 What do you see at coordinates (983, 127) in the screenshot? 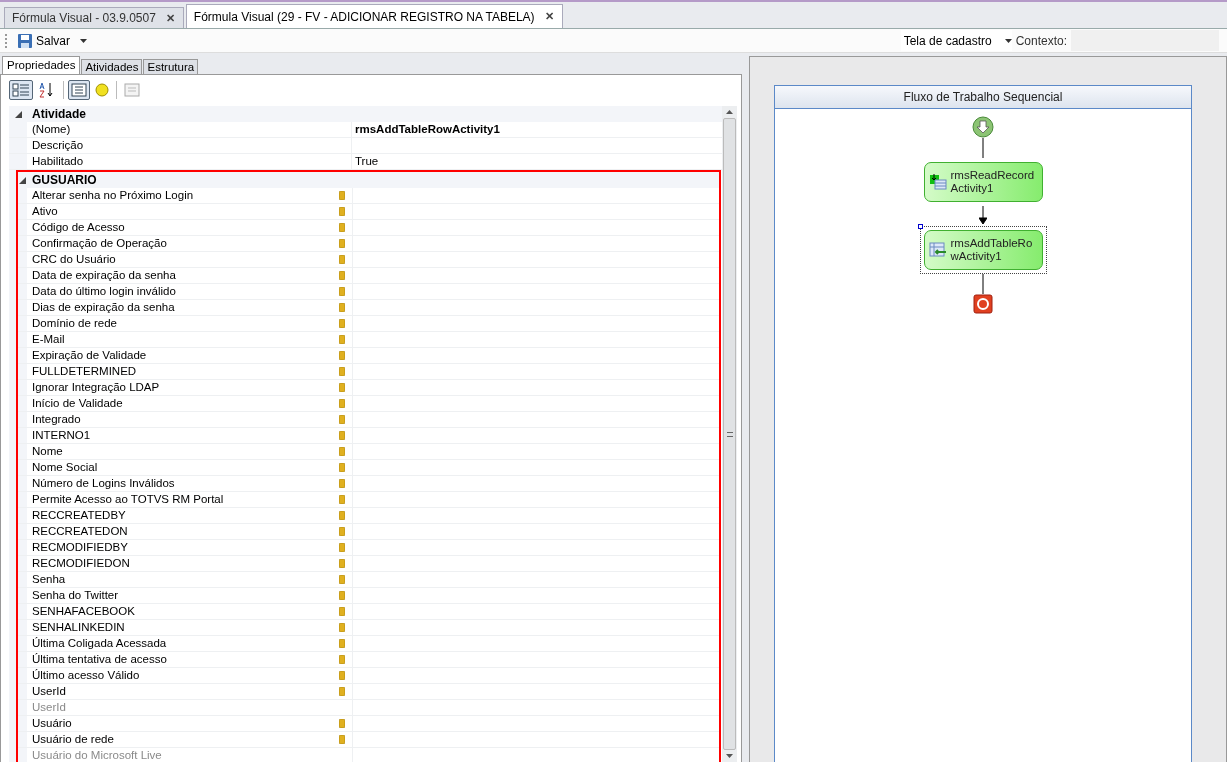
I see `start-icon` at bounding box center [983, 127].